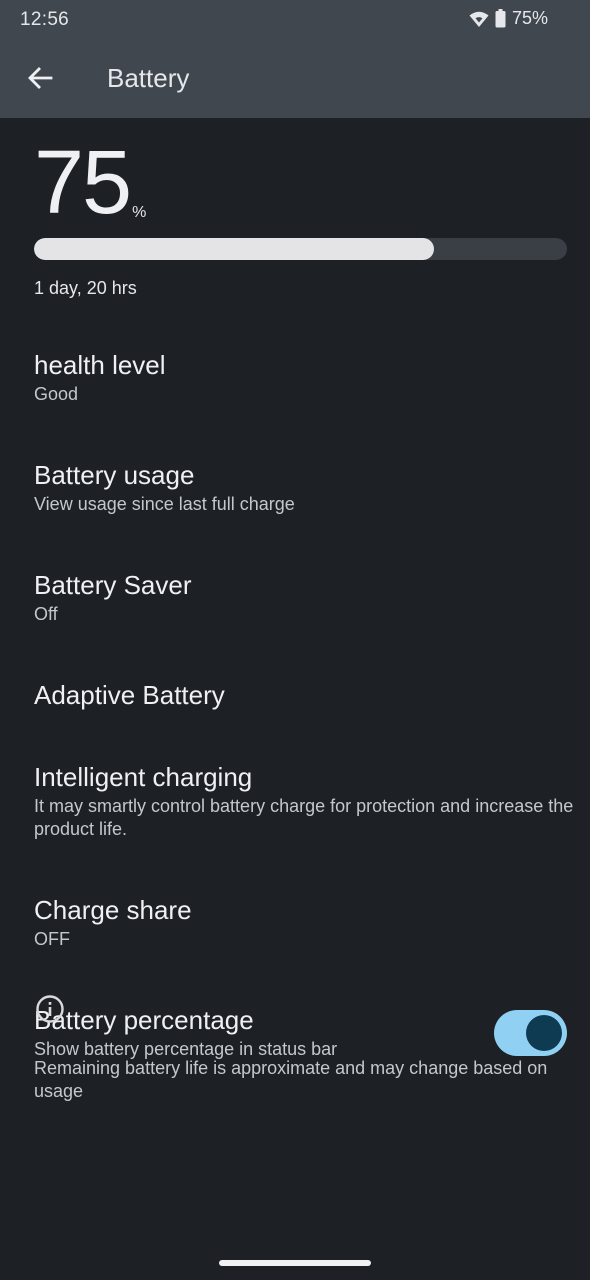 This screenshot has width=590, height=1280. What do you see at coordinates (234, 249) in the screenshot?
I see `battery-progress-fill` at bounding box center [234, 249].